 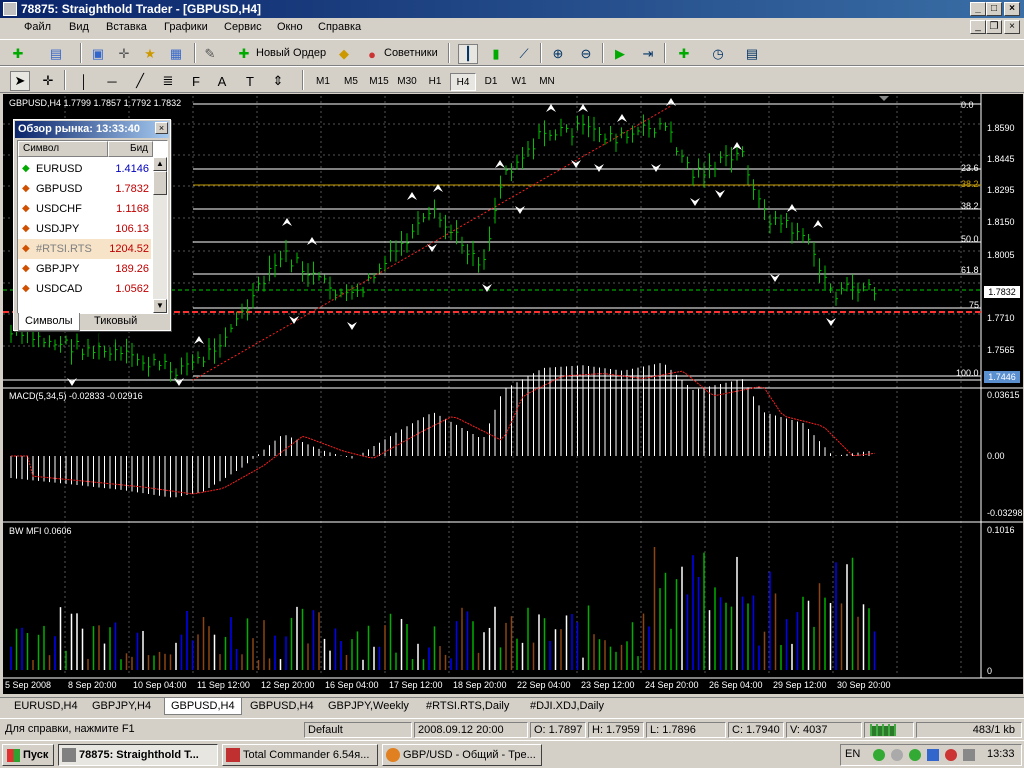 What do you see at coordinates (824, 730) in the screenshot?
I see `status-volume: V: 4037` at bounding box center [824, 730].